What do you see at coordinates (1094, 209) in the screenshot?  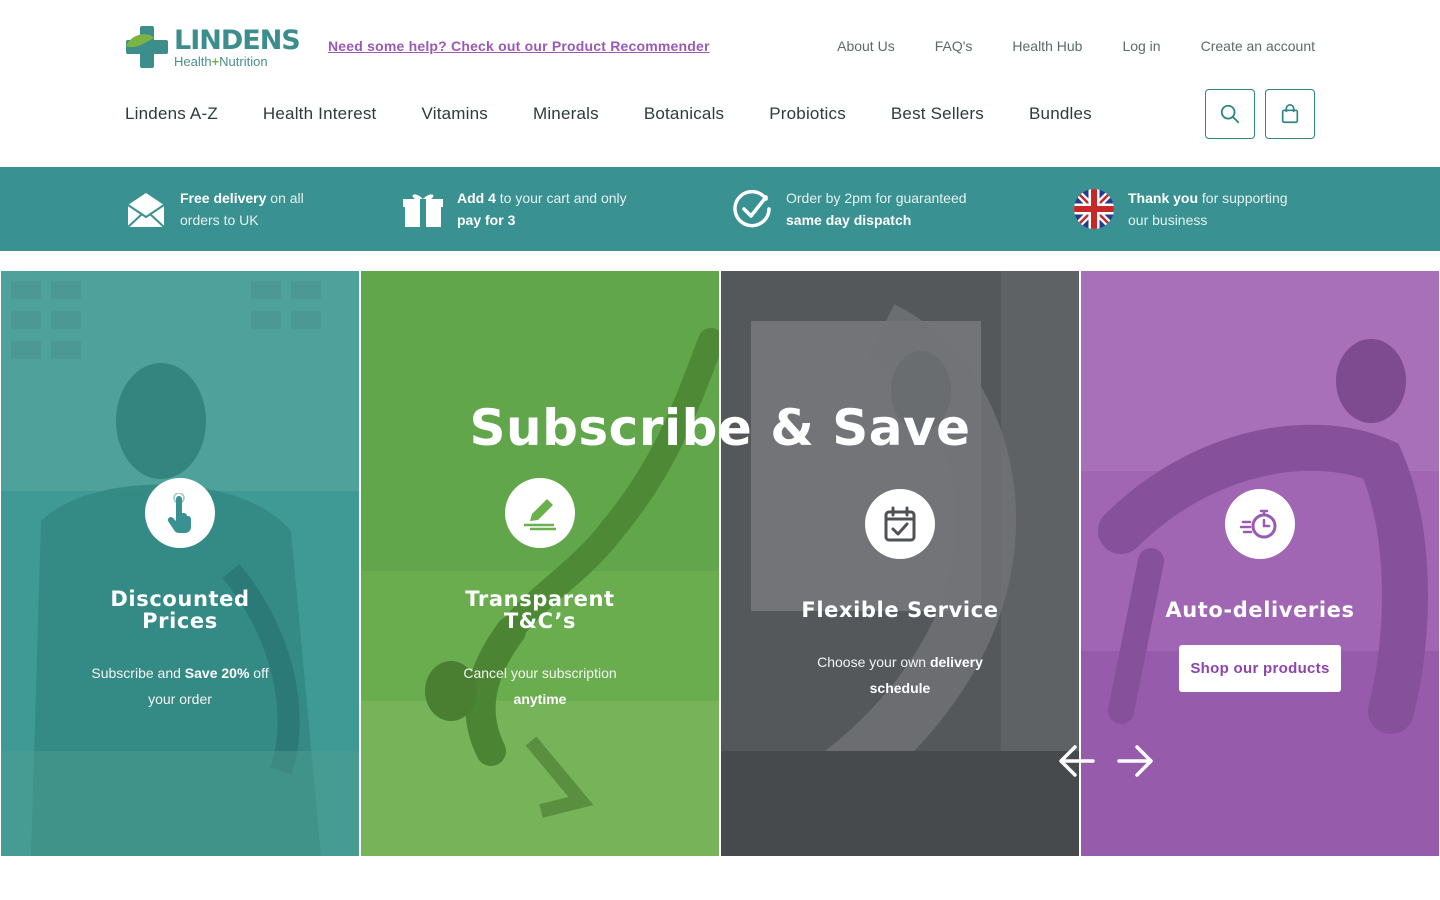 I see `uk-flag-icon` at bounding box center [1094, 209].